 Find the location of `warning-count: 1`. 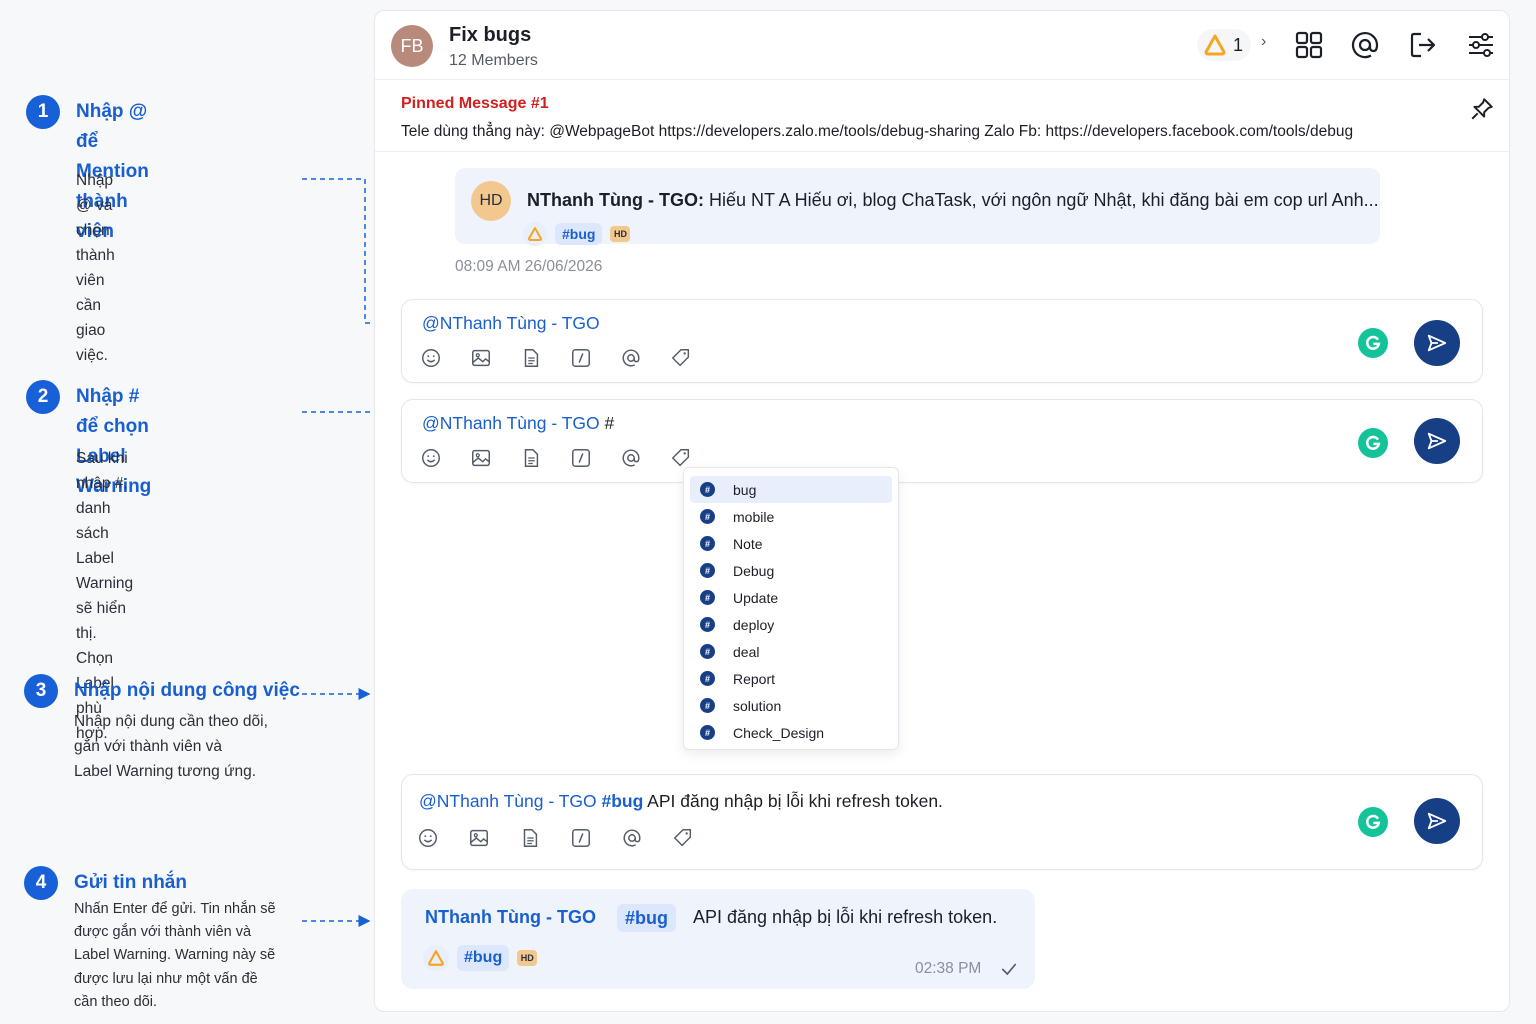

warning-count: 1 is located at coordinates (1238, 44).